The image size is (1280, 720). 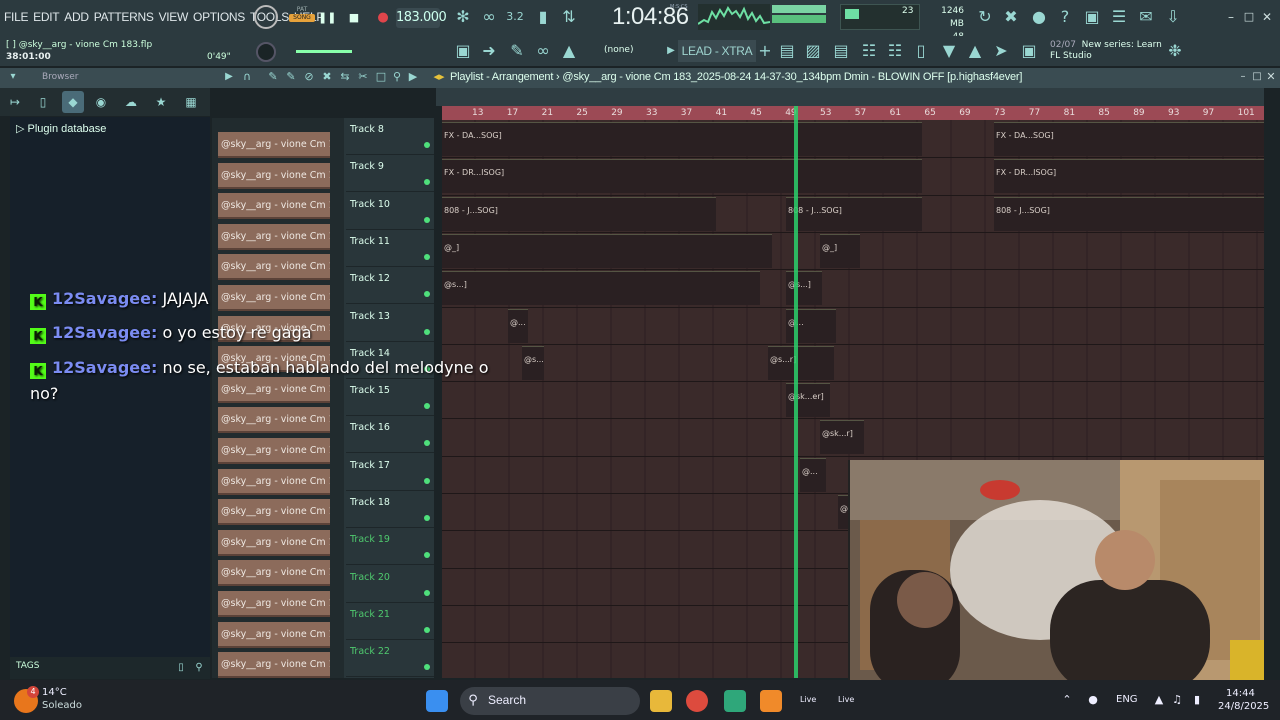 I want to click on playlist-clip: FX - DA...SOG], so click(x=682, y=139).